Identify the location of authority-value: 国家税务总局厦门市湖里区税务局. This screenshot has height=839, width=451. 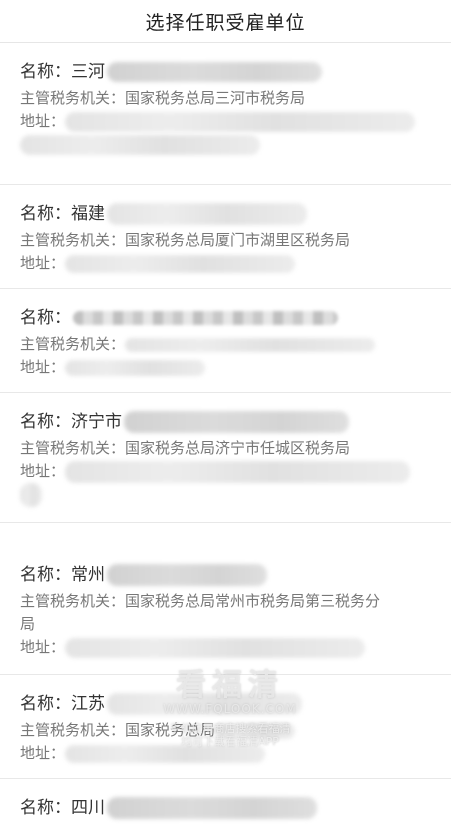
(238, 240).